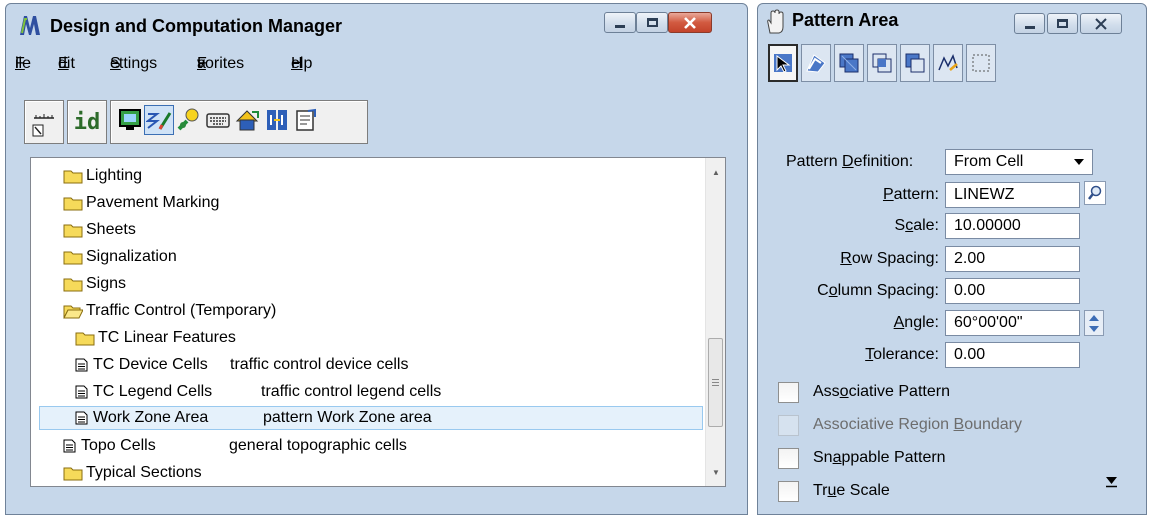  What do you see at coordinates (1094, 318) in the screenshot?
I see `spin-up-icon` at bounding box center [1094, 318].